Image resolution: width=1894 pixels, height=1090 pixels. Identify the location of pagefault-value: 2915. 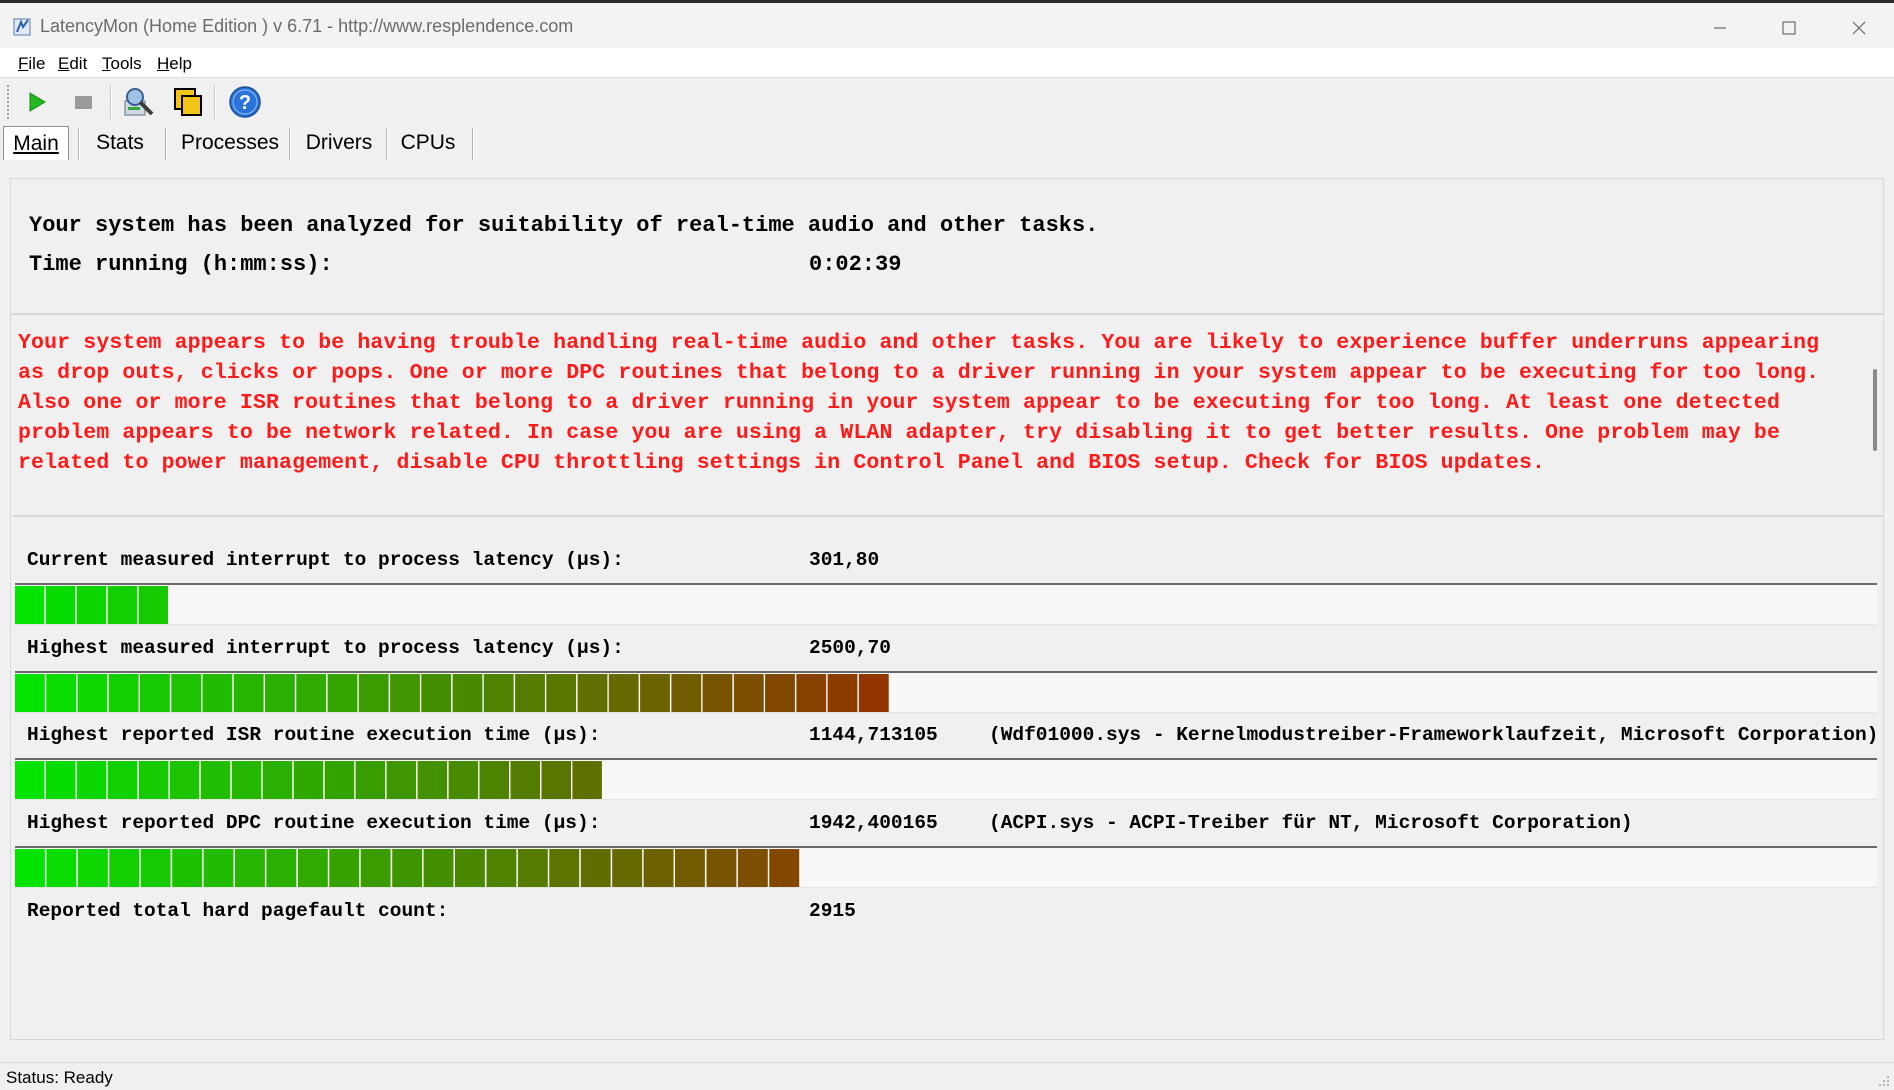
(832, 911).